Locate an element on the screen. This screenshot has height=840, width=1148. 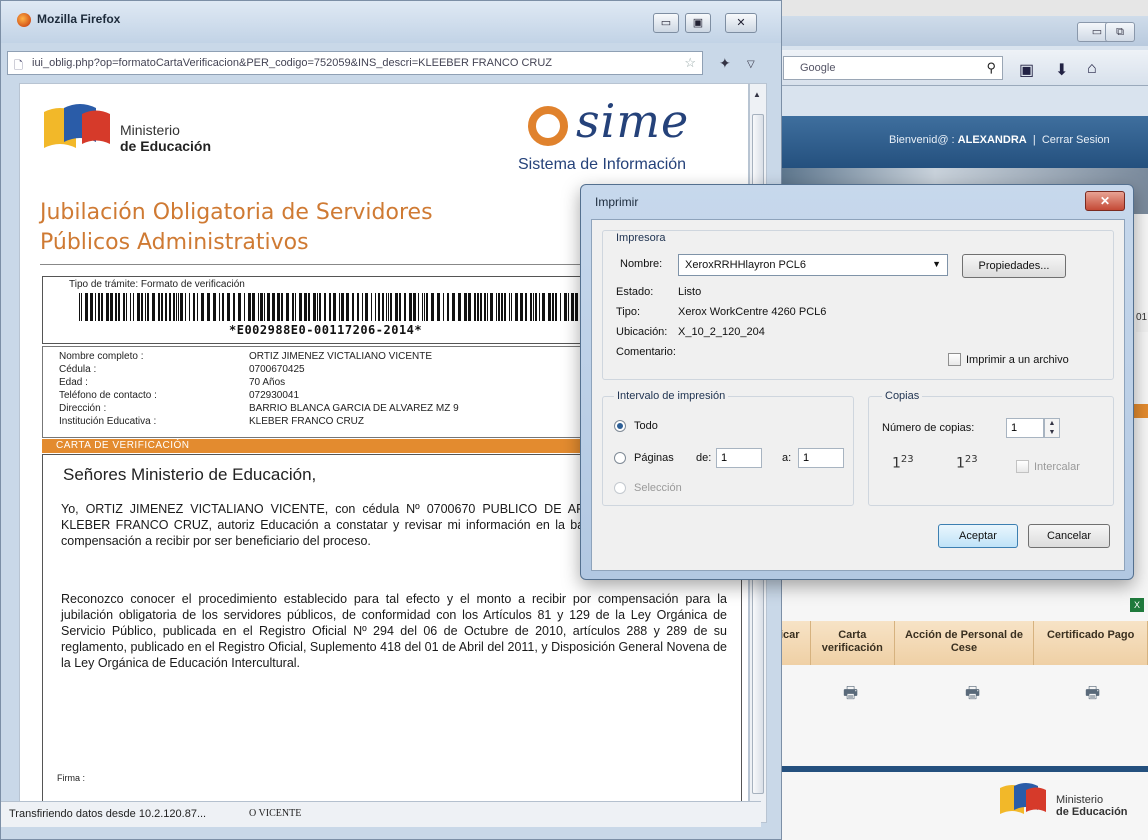
download-icon: ⬇ is located at coordinates (1061, 70).